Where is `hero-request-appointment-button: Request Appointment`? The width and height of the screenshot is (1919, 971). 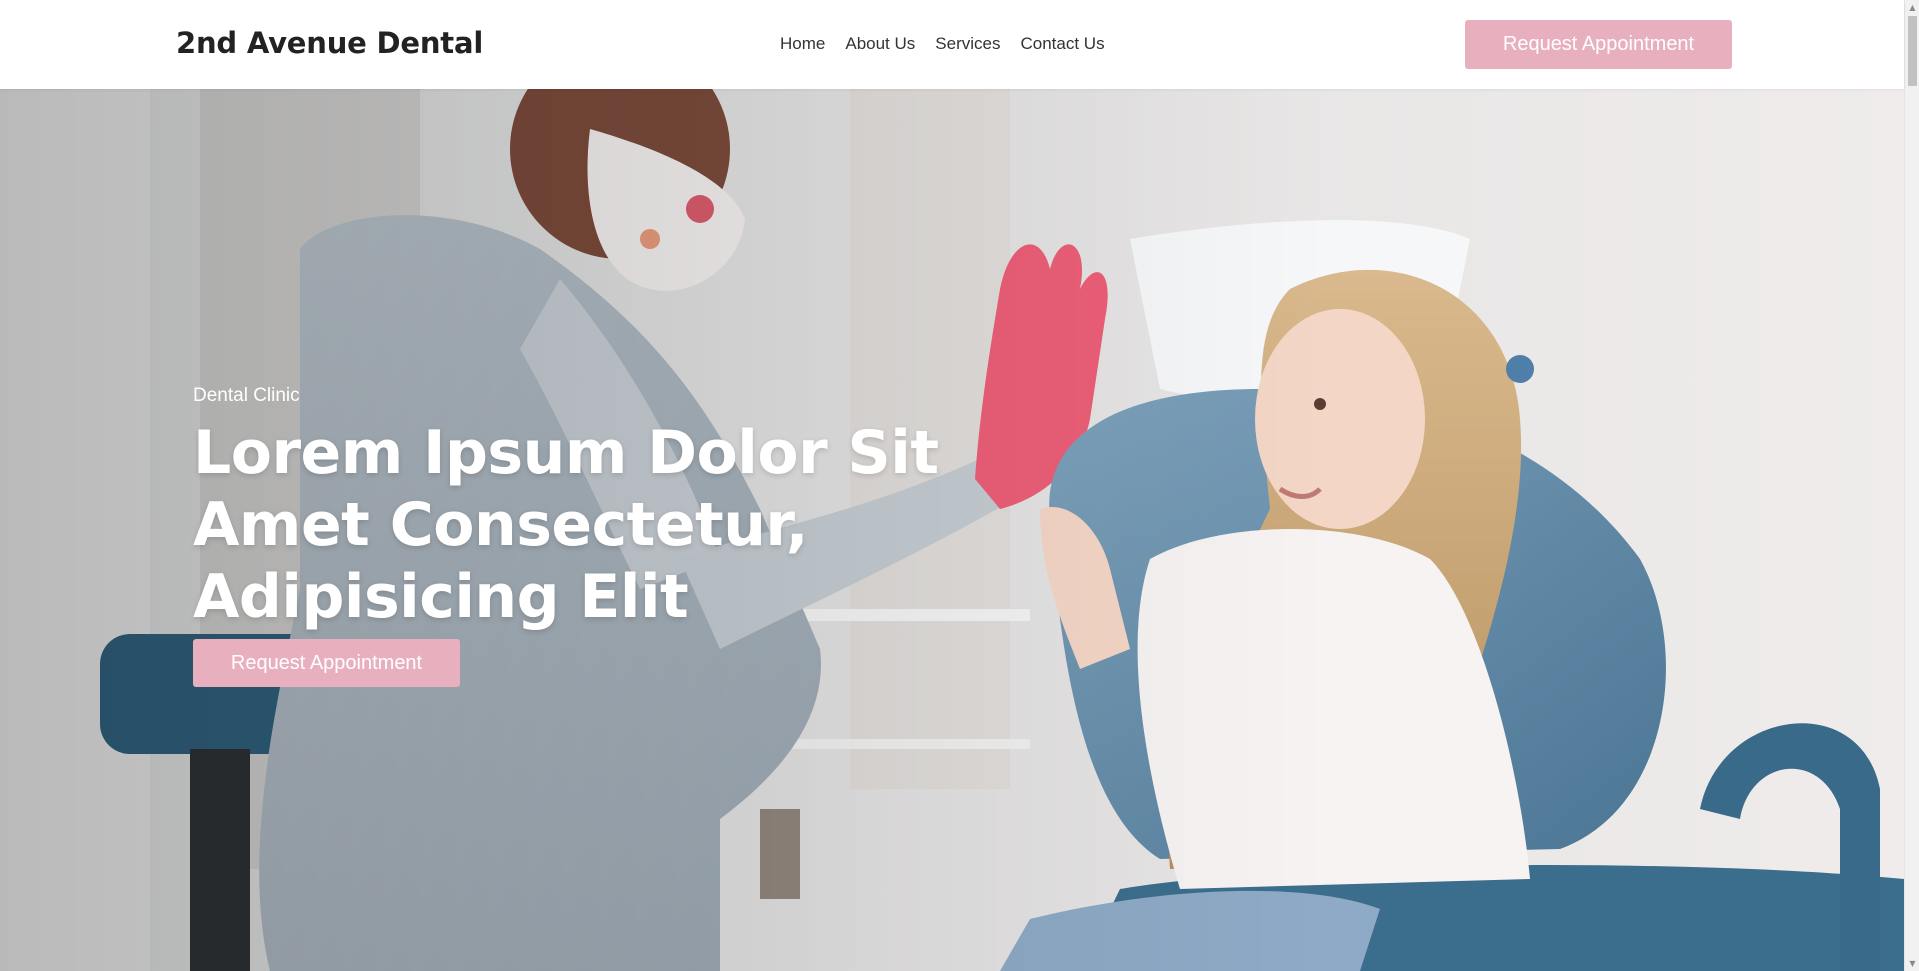 hero-request-appointment-button: Request Appointment is located at coordinates (326, 663).